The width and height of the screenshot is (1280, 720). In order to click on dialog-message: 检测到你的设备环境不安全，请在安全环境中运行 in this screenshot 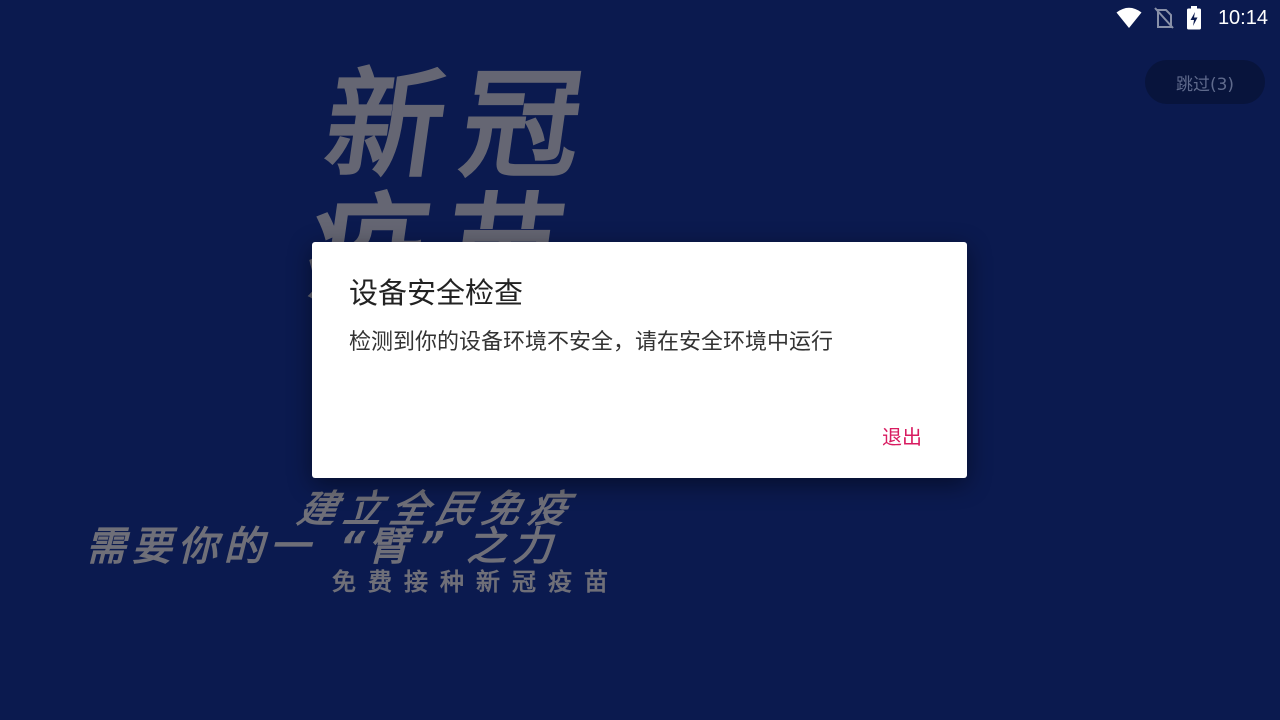, I will do `click(591, 342)`.